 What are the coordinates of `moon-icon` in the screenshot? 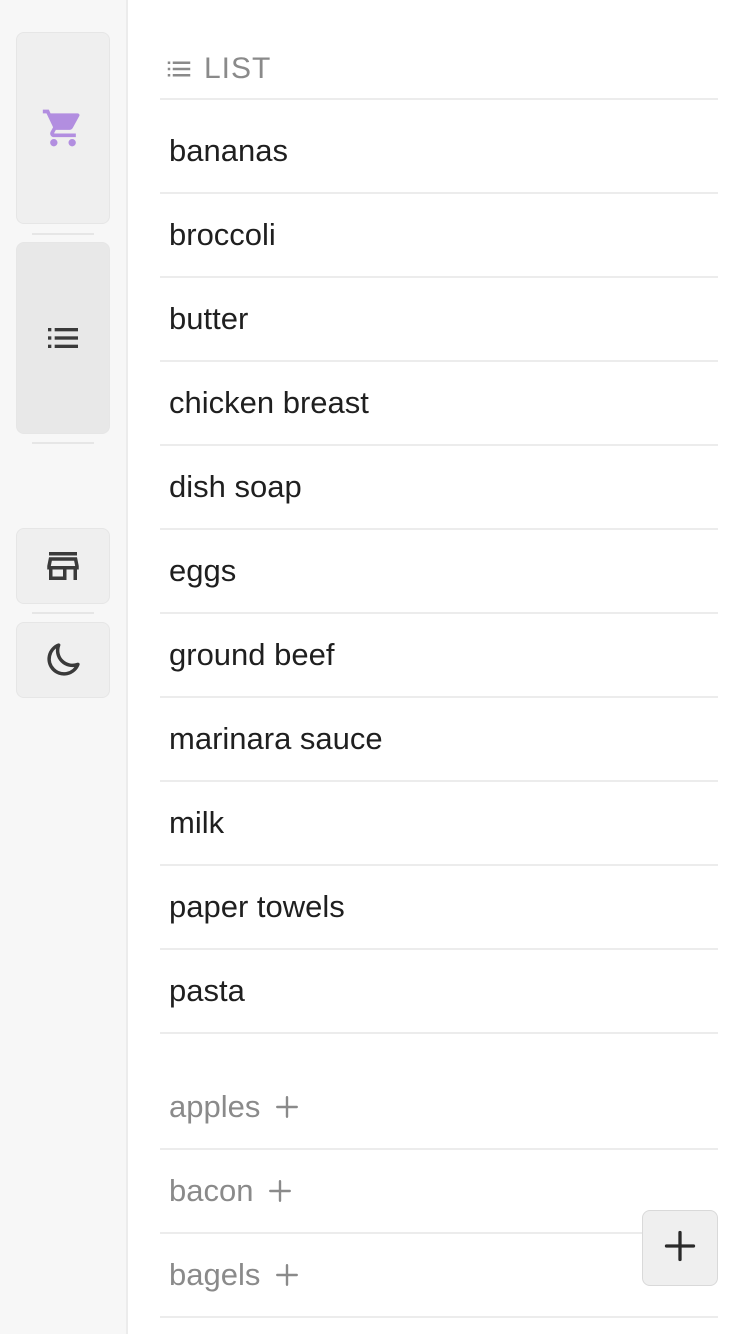 It's located at (63, 660).